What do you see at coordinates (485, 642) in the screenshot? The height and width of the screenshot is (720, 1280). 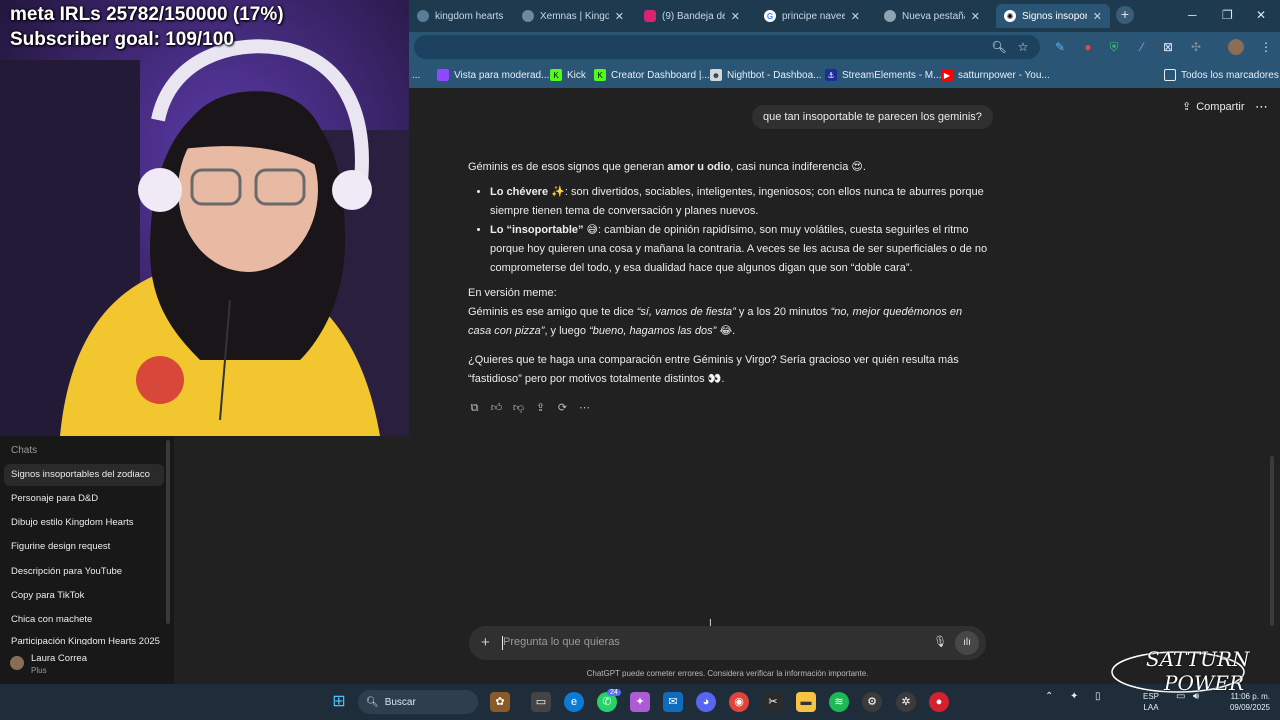 I see `plus-icon: +` at bounding box center [485, 642].